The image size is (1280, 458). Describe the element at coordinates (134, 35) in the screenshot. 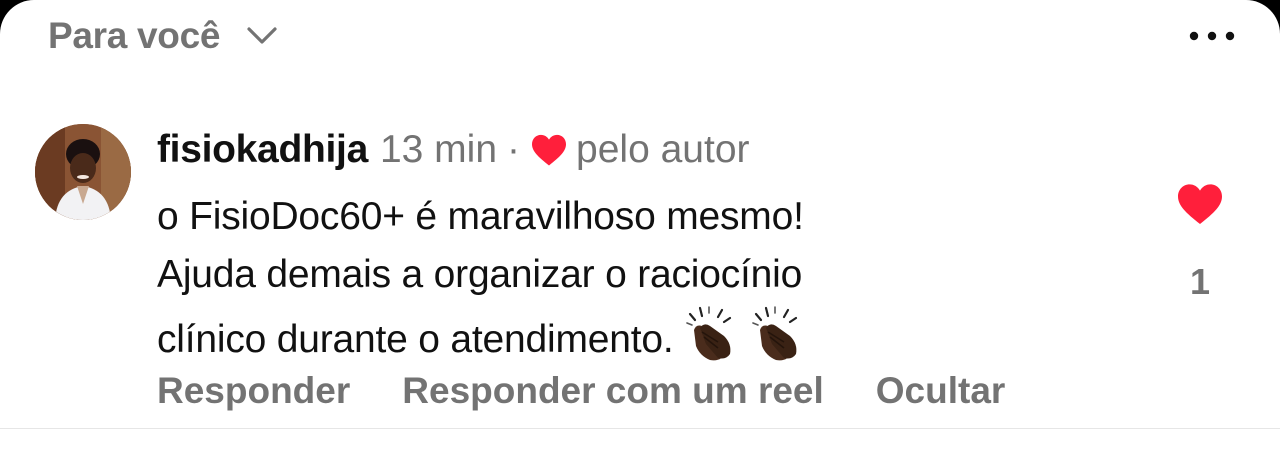

I see `sort-label: Para você` at that location.